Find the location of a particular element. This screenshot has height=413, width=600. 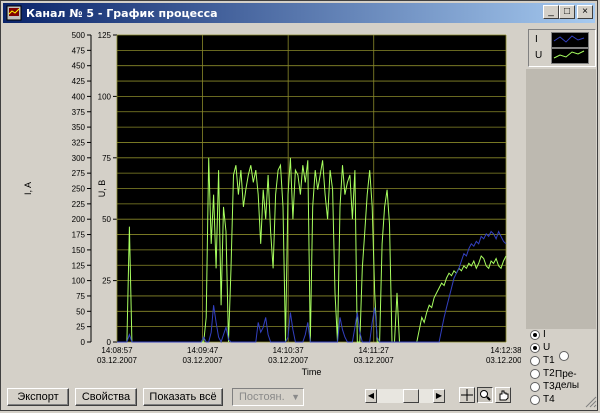

y-right-tick-label: 100 is located at coordinates (105, 96).